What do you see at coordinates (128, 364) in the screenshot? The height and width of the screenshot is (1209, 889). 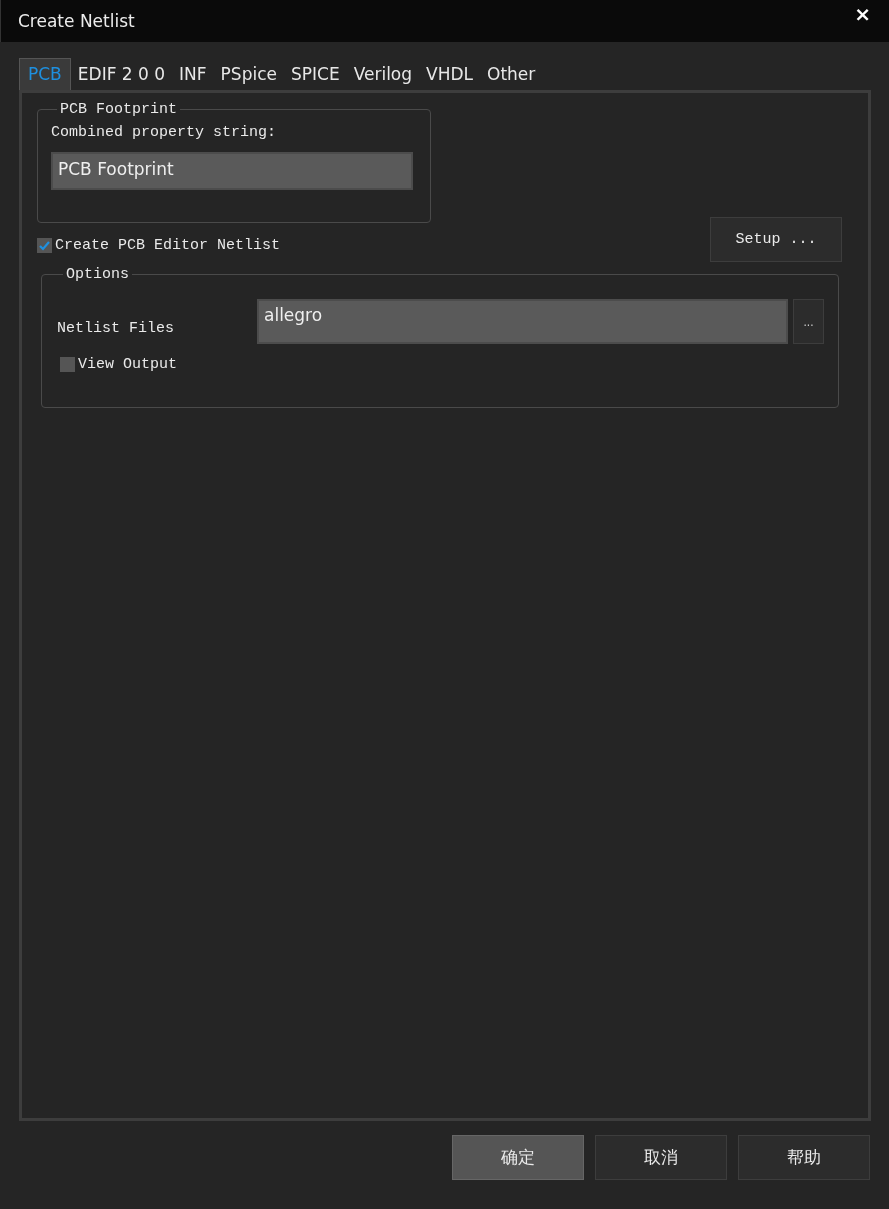 I see `checkbox-label: View Output` at bounding box center [128, 364].